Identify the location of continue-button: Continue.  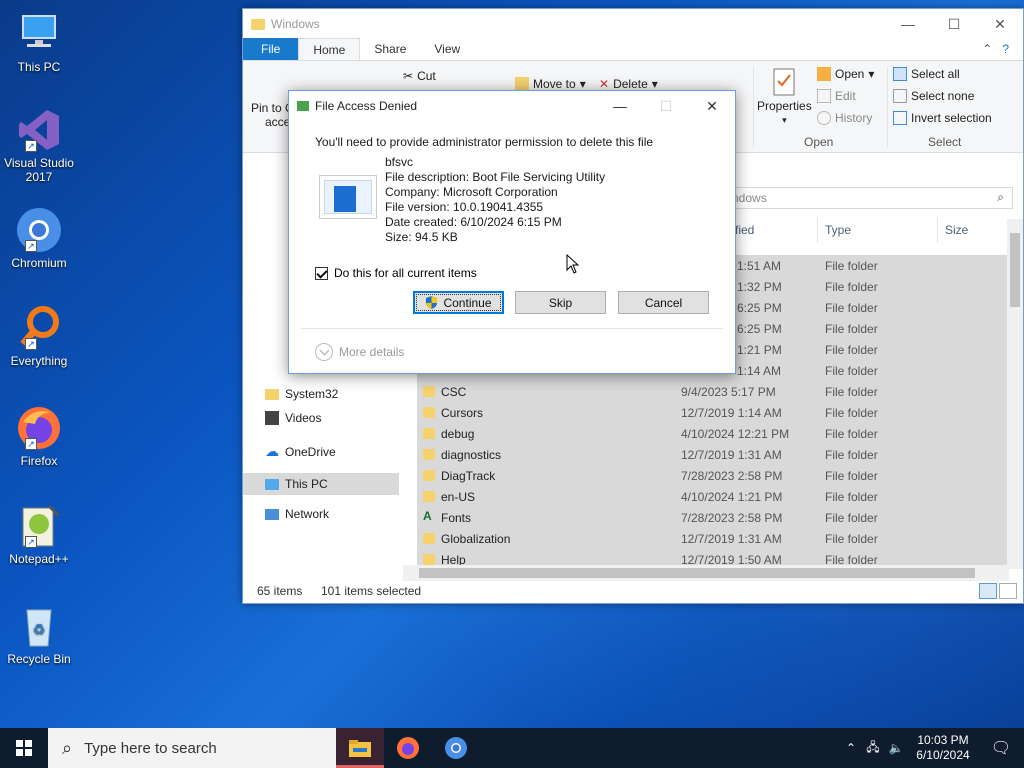
(458, 302).